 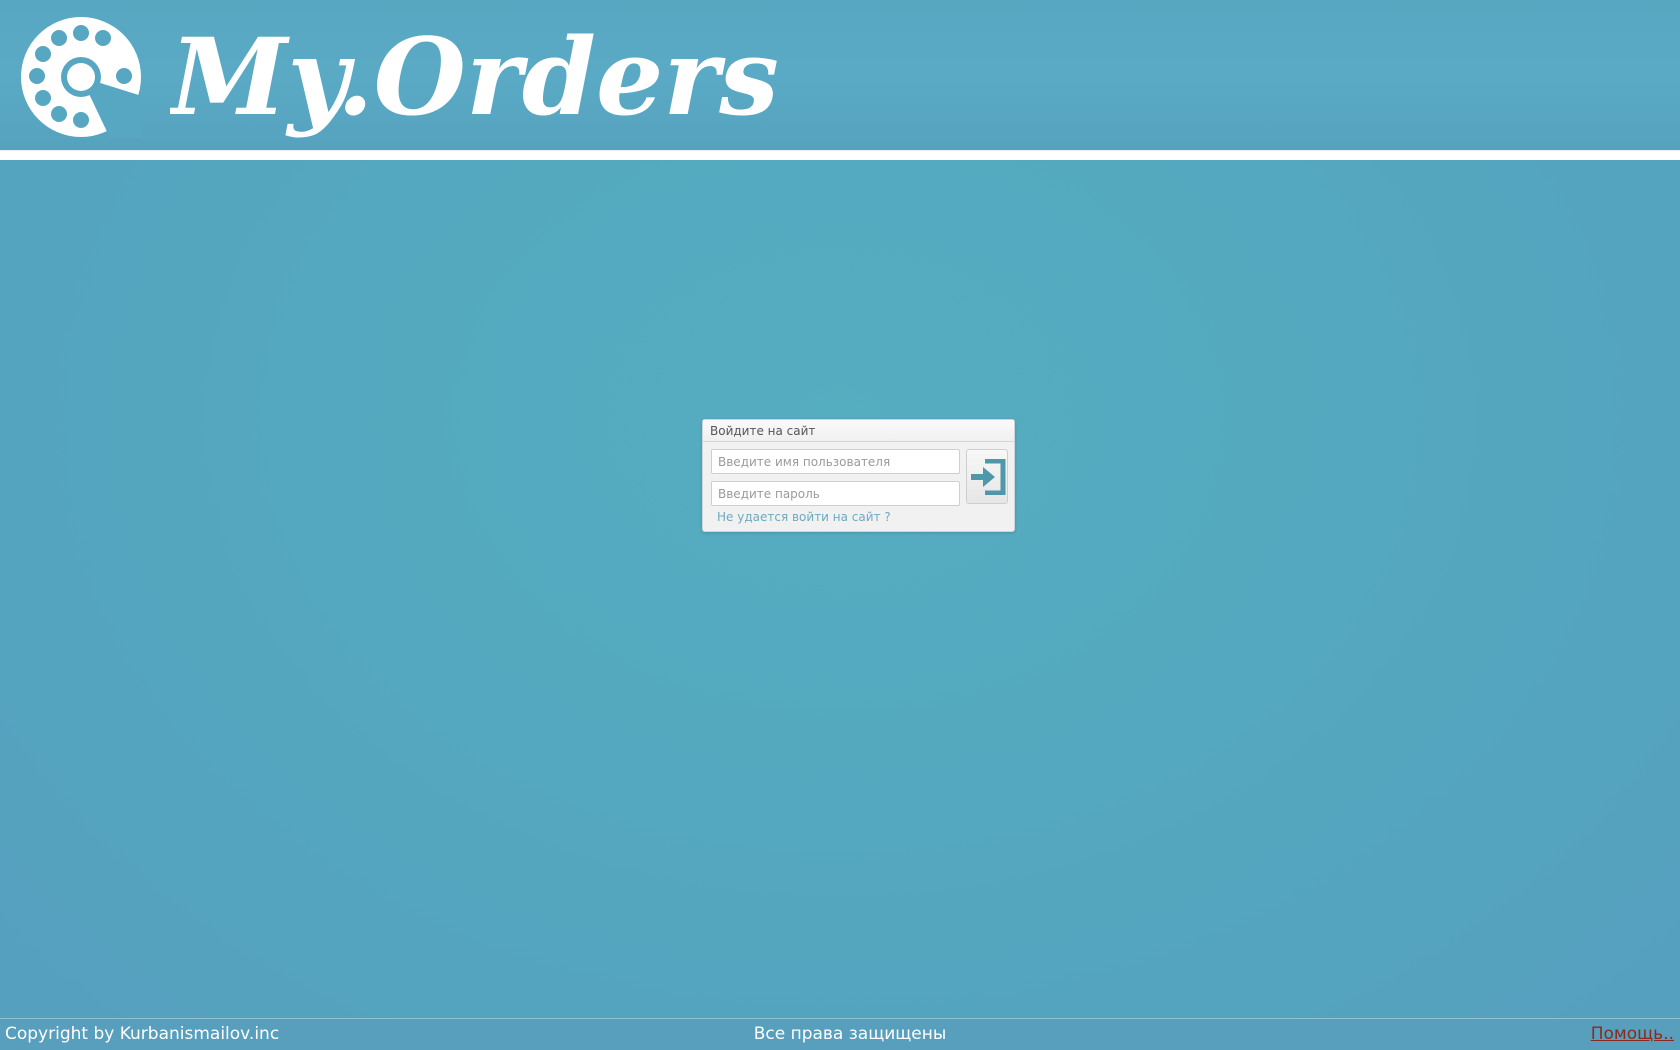 What do you see at coordinates (850, 1034) in the screenshot?
I see `footer-rights: Все права защищены` at bounding box center [850, 1034].